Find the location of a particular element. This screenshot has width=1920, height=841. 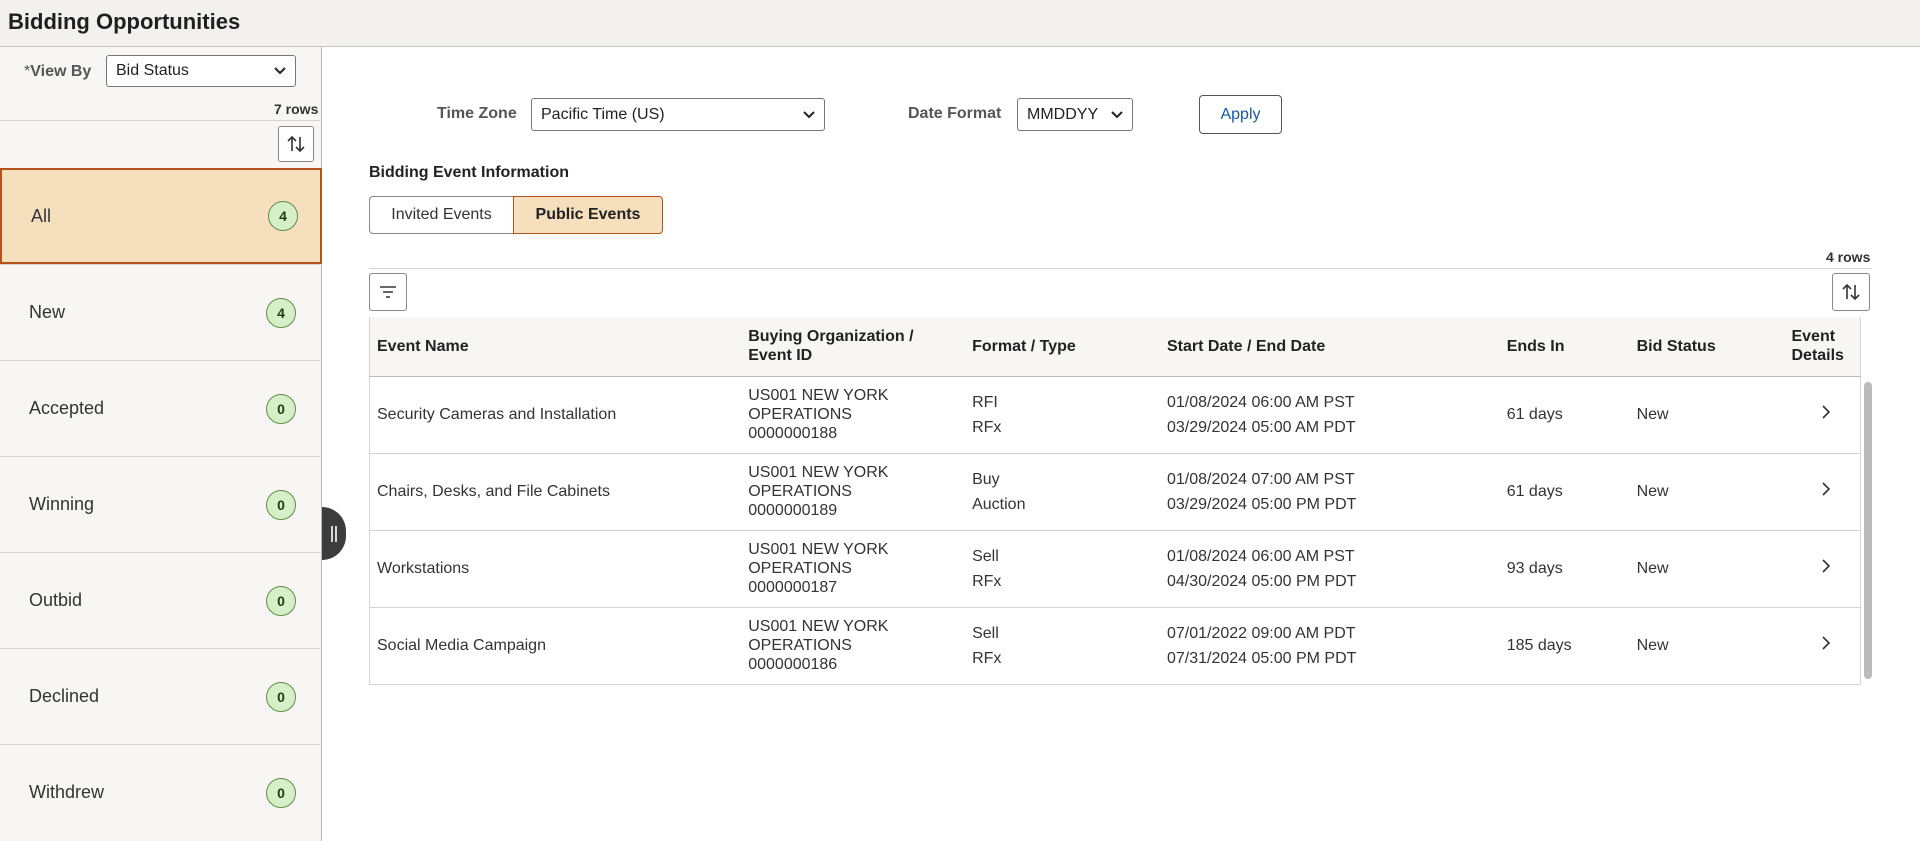

grid-sort-button is located at coordinates (1851, 292).